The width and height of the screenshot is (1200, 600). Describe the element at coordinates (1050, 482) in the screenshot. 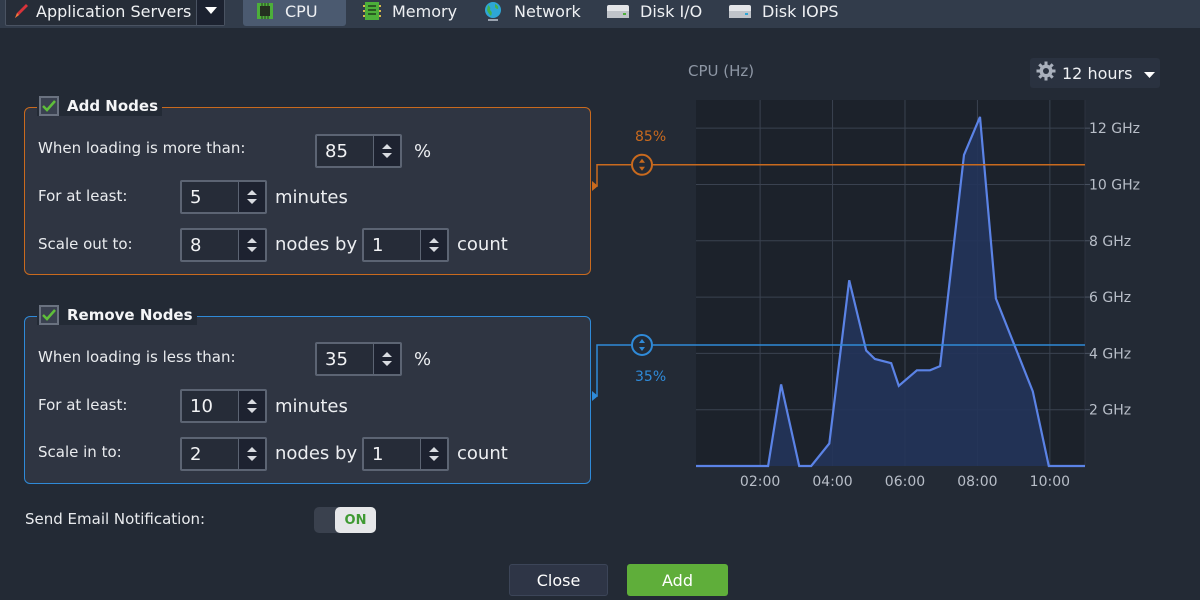

I see `x-tick-label: 10:00` at that location.